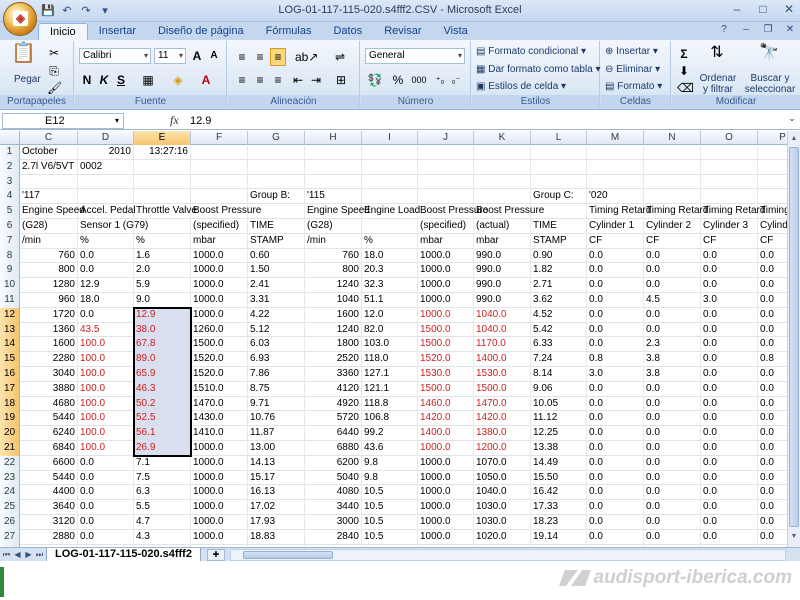 This screenshot has width=800, height=600. Describe the element at coordinates (289, 31) in the screenshot. I see `tab-formulas: Fórmulas` at that location.